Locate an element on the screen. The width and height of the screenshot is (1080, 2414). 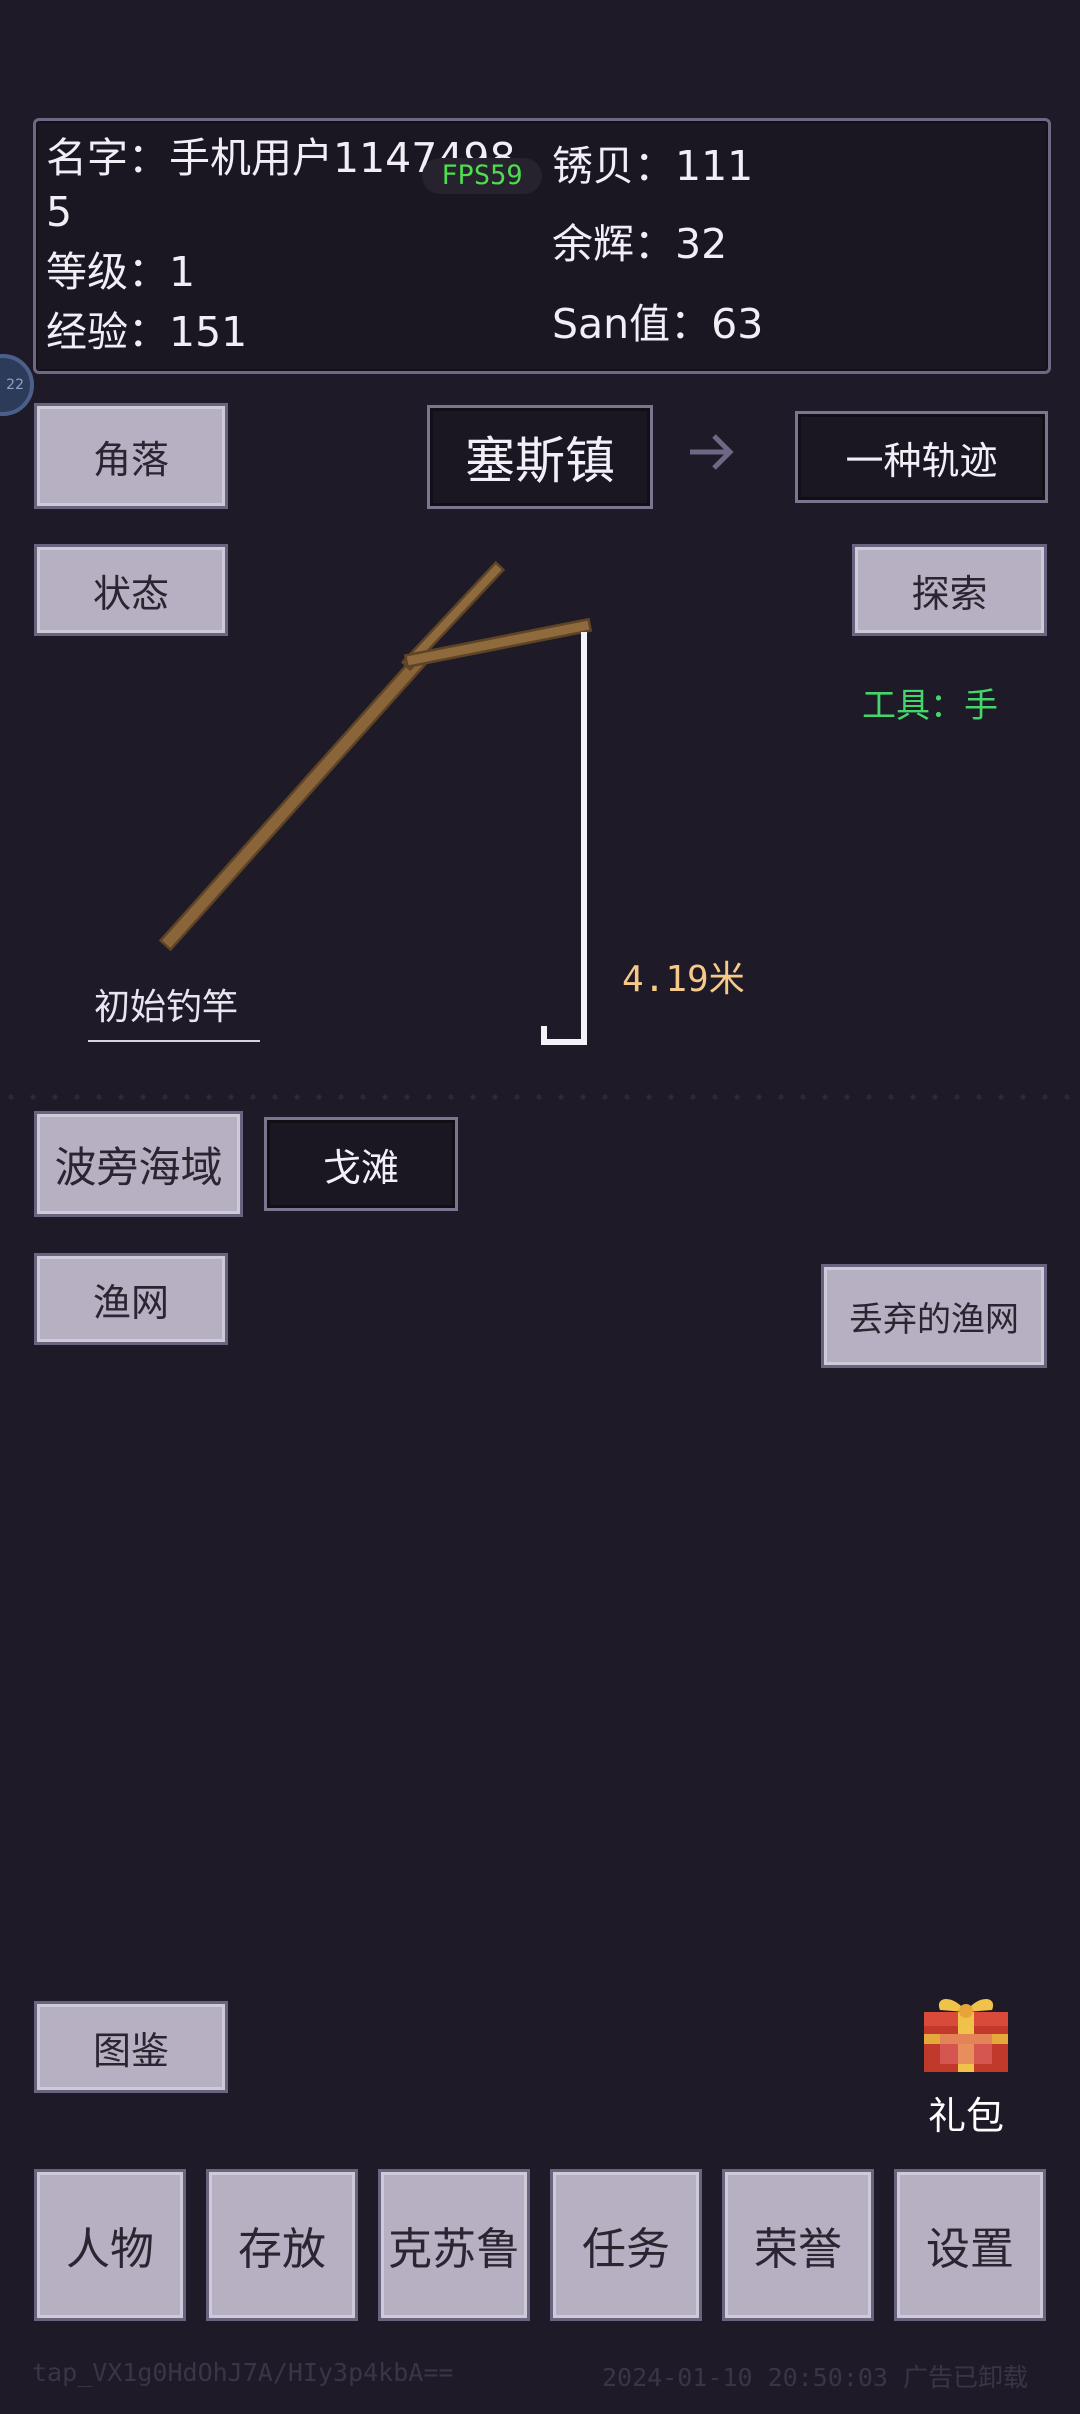
floating-assist-label: 22 is located at coordinates (15, 385).